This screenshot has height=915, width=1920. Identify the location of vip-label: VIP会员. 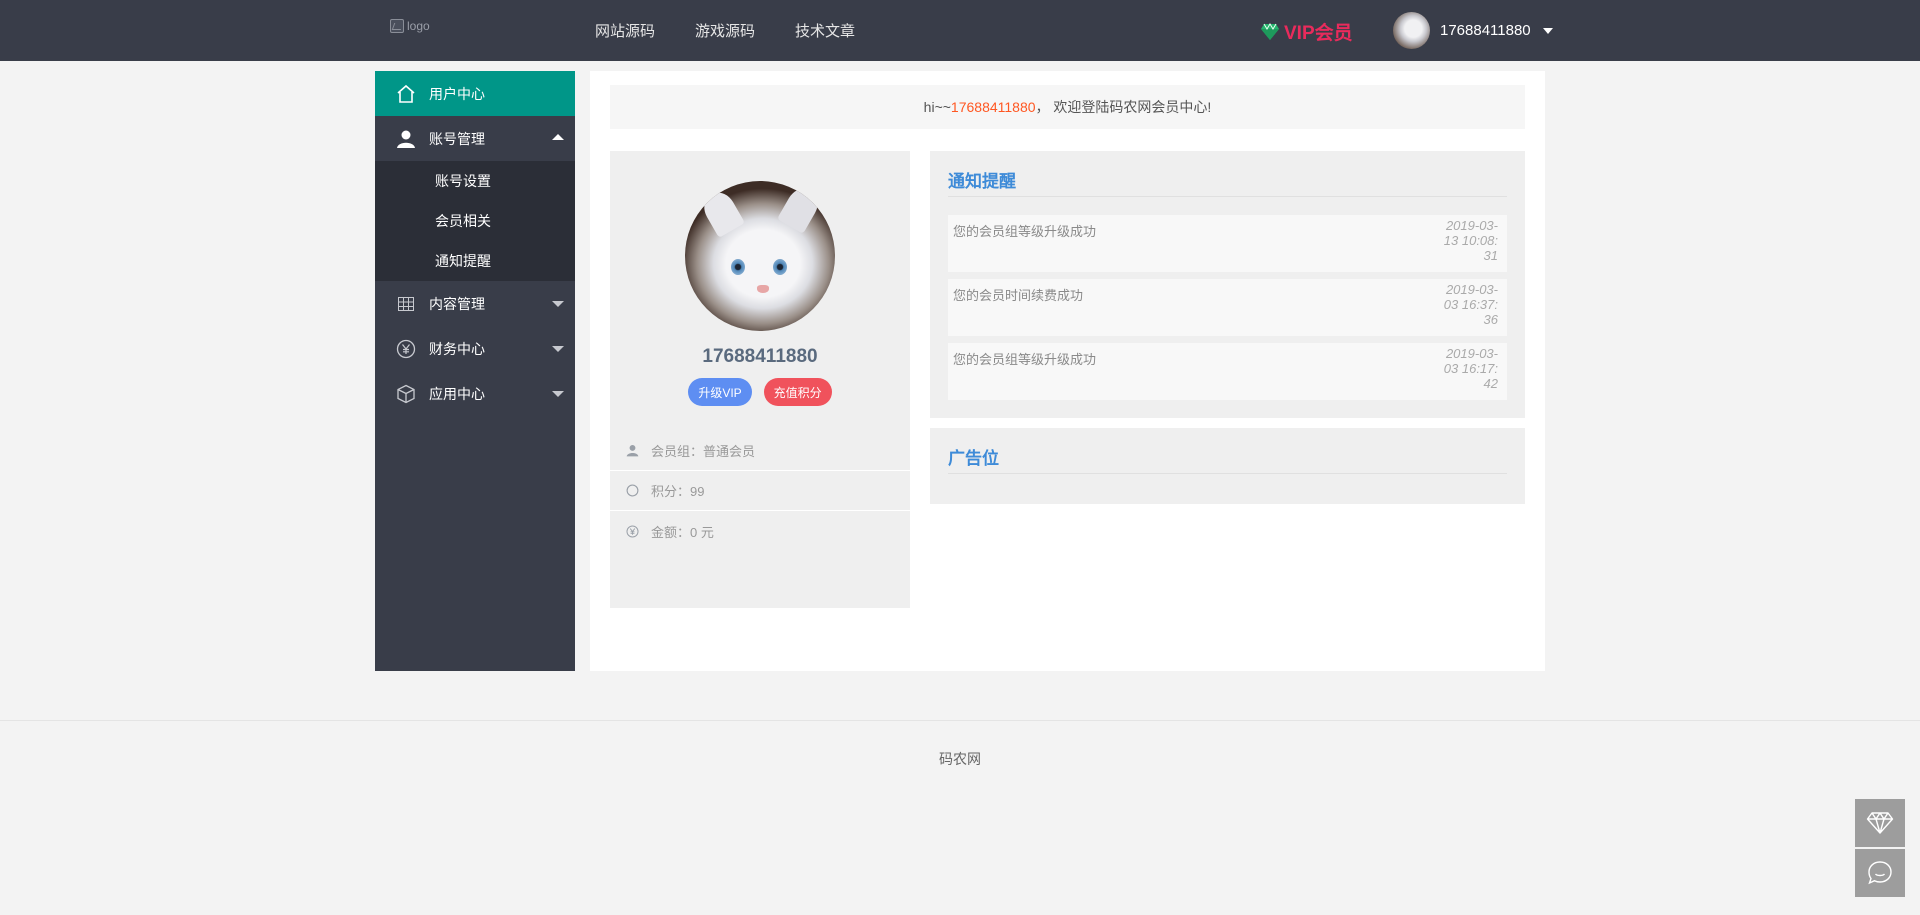
(1318, 33).